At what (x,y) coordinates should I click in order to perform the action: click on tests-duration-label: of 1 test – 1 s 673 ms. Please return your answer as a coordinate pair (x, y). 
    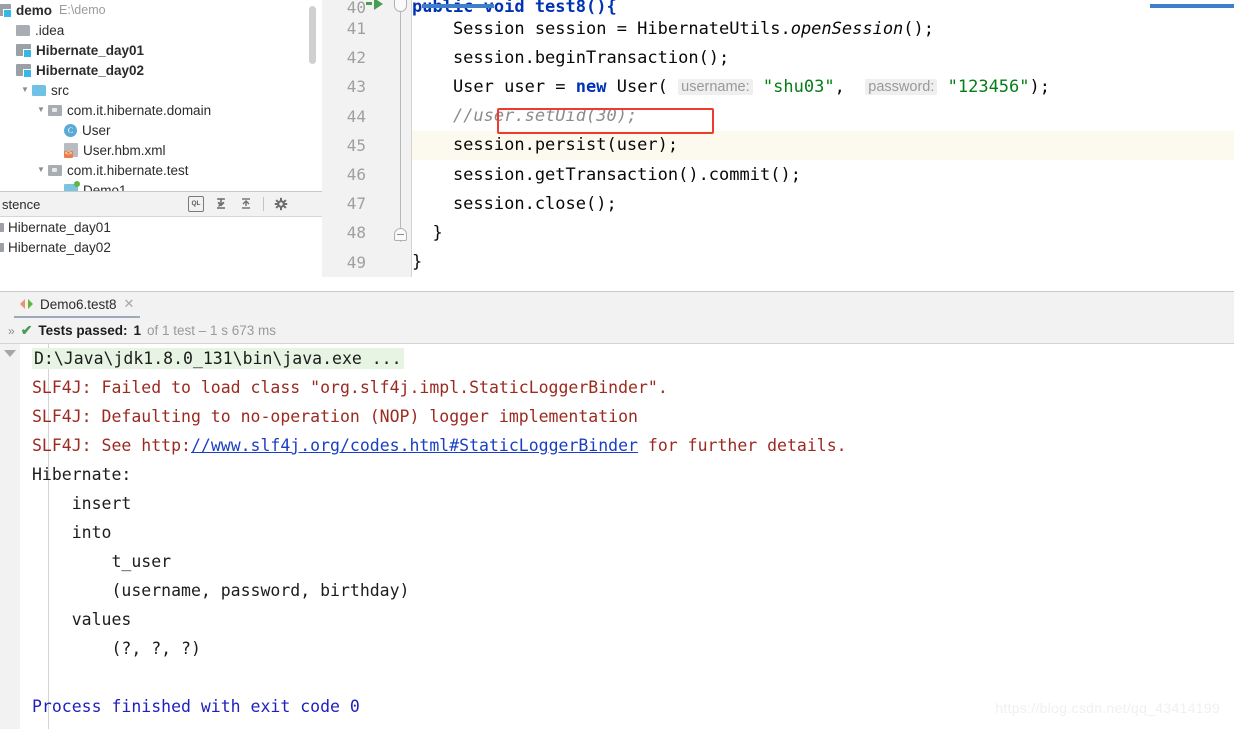
    Looking at the image, I should click on (211, 330).